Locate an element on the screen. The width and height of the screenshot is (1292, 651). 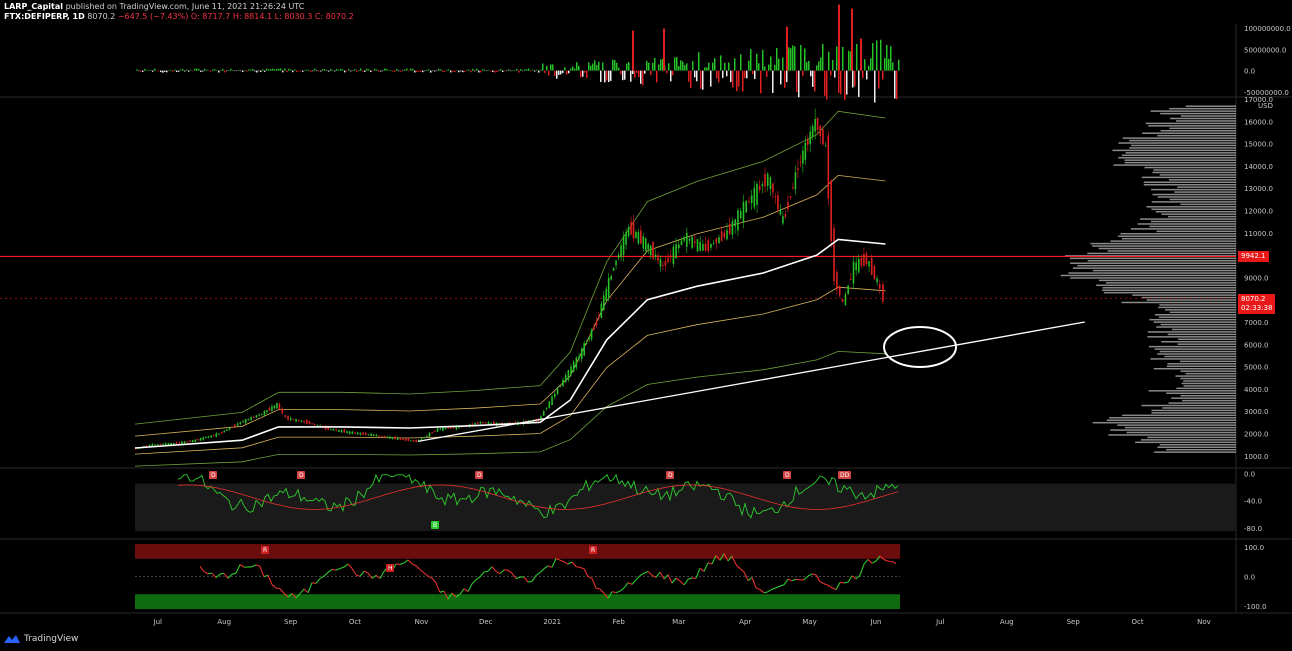
price-axis-tick: 7000.0 is located at coordinates (1256, 323).